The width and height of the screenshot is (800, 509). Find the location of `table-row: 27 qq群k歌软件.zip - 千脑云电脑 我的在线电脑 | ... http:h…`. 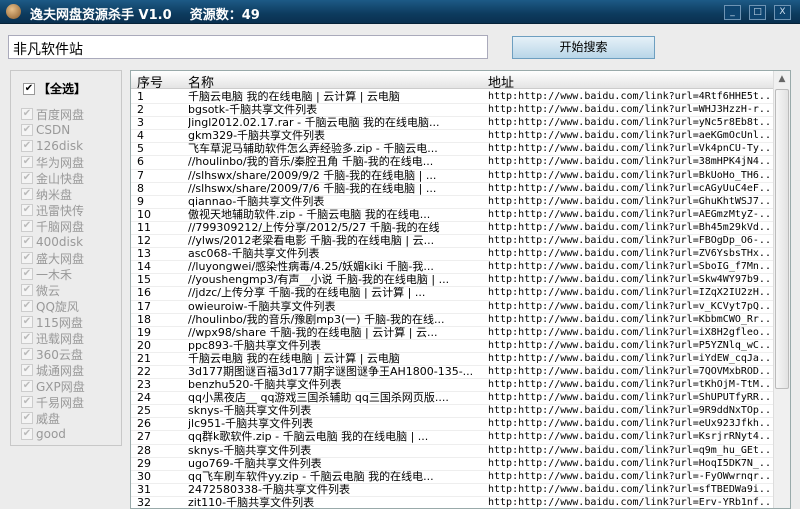

table-row: 27 qq群k歌软件.zip - 千脑云电脑 我的在线电脑 | ... http:h… is located at coordinates (452, 438).